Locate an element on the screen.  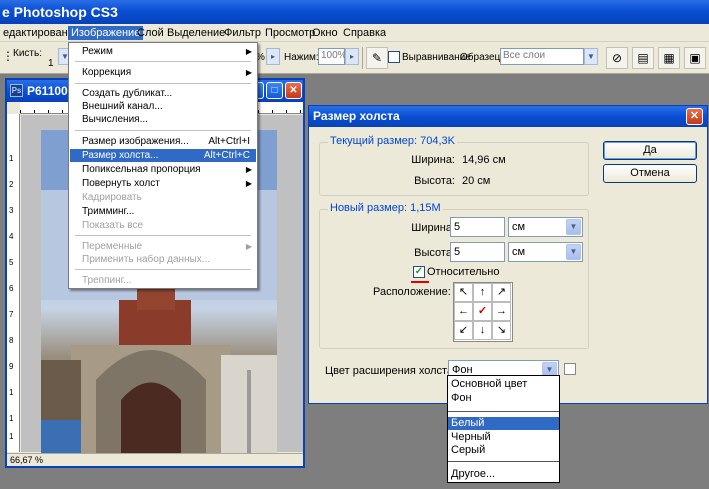
current-height-value: 20 см is located at coordinates (476, 181).